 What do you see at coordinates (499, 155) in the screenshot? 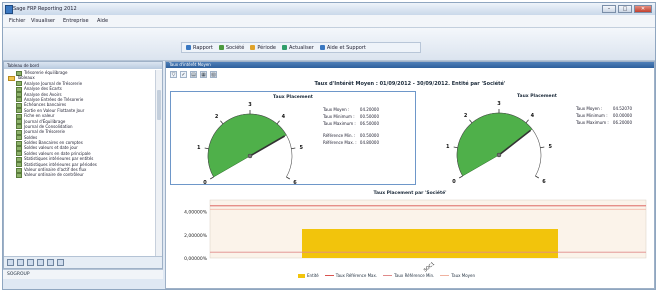
I see `gauge-hub` at bounding box center [499, 155].